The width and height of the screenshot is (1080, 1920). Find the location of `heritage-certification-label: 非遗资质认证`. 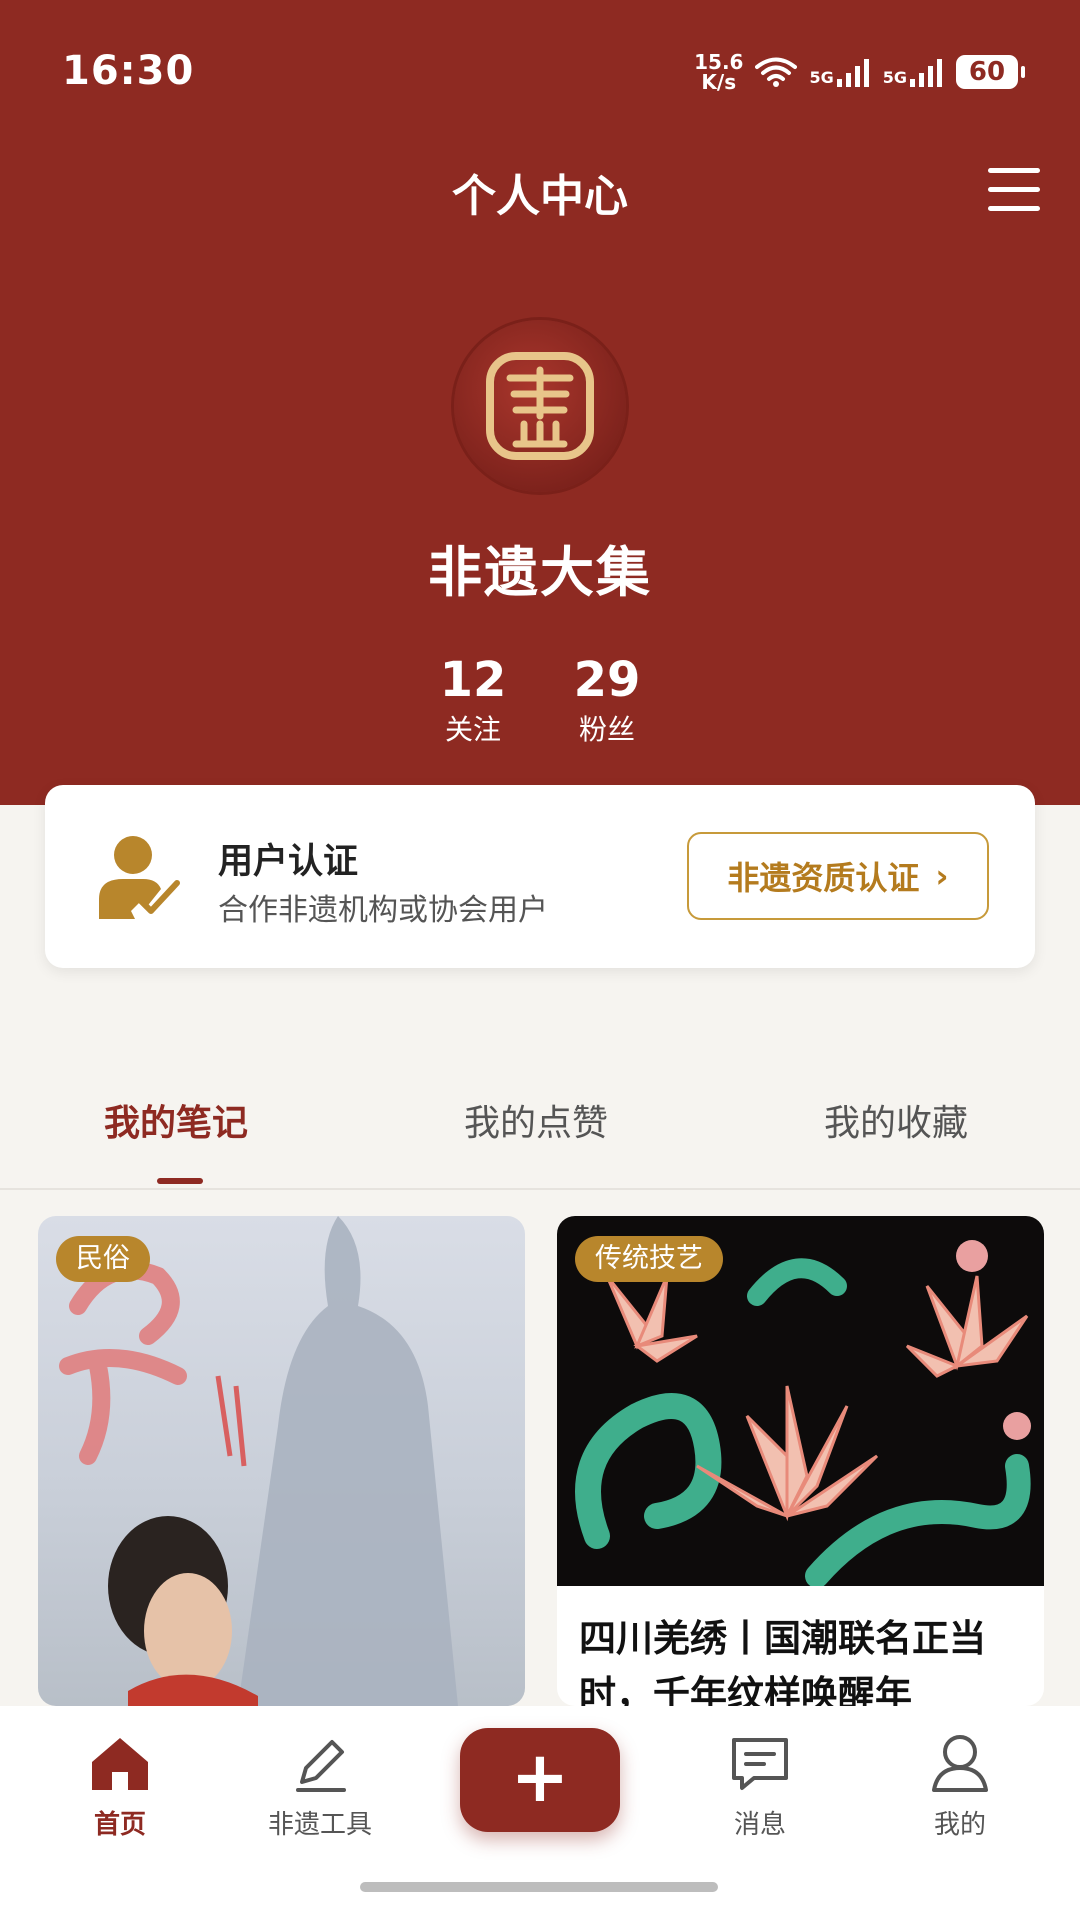

heritage-certification-label: 非遗资质认证 is located at coordinates (823, 878).